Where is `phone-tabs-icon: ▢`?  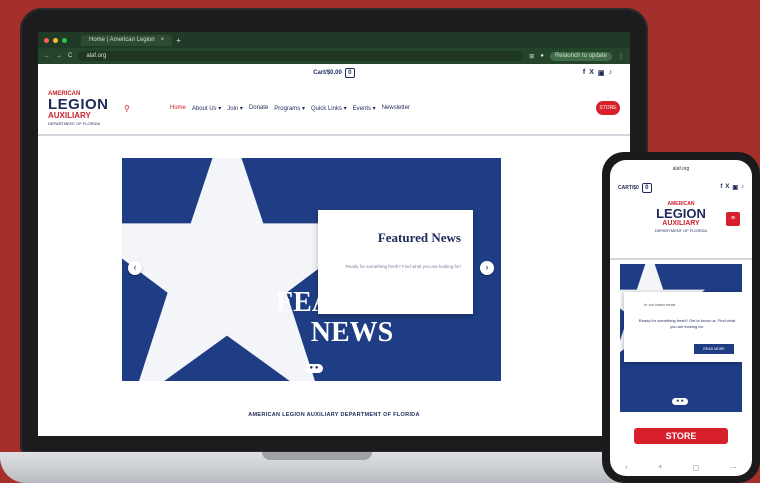 phone-tabs-icon: ▢ is located at coordinates (696, 468).